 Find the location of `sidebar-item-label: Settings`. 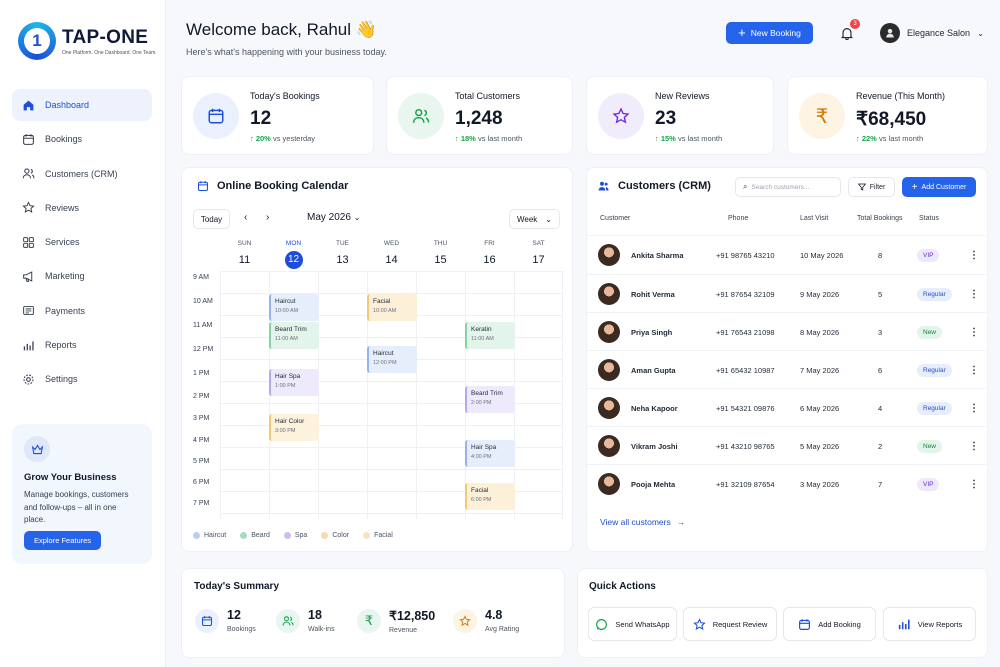

sidebar-item-label: Settings is located at coordinates (61, 379).